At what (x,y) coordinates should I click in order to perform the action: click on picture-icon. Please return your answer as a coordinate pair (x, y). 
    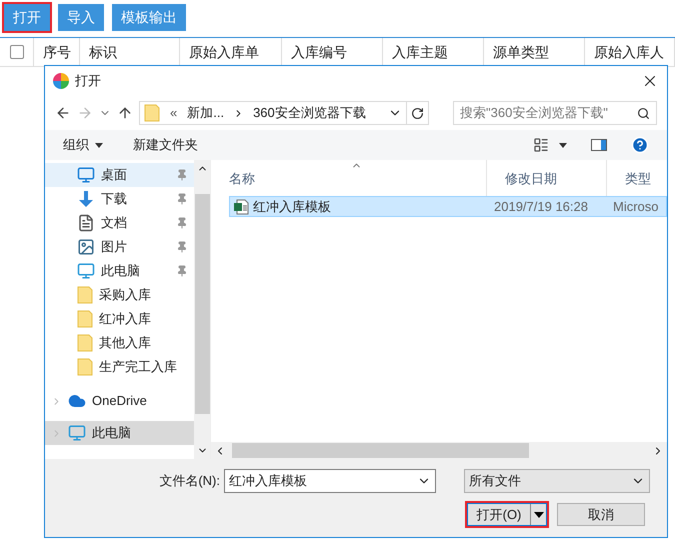
    Looking at the image, I should click on (86, 247).